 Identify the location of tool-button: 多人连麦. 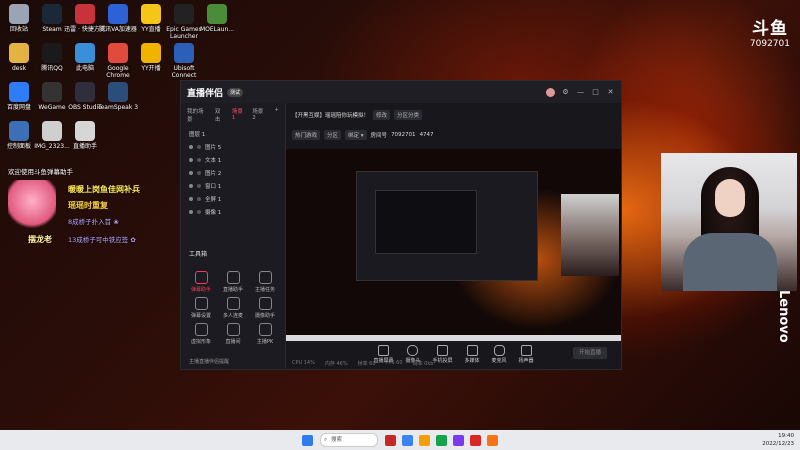
(233, 308).